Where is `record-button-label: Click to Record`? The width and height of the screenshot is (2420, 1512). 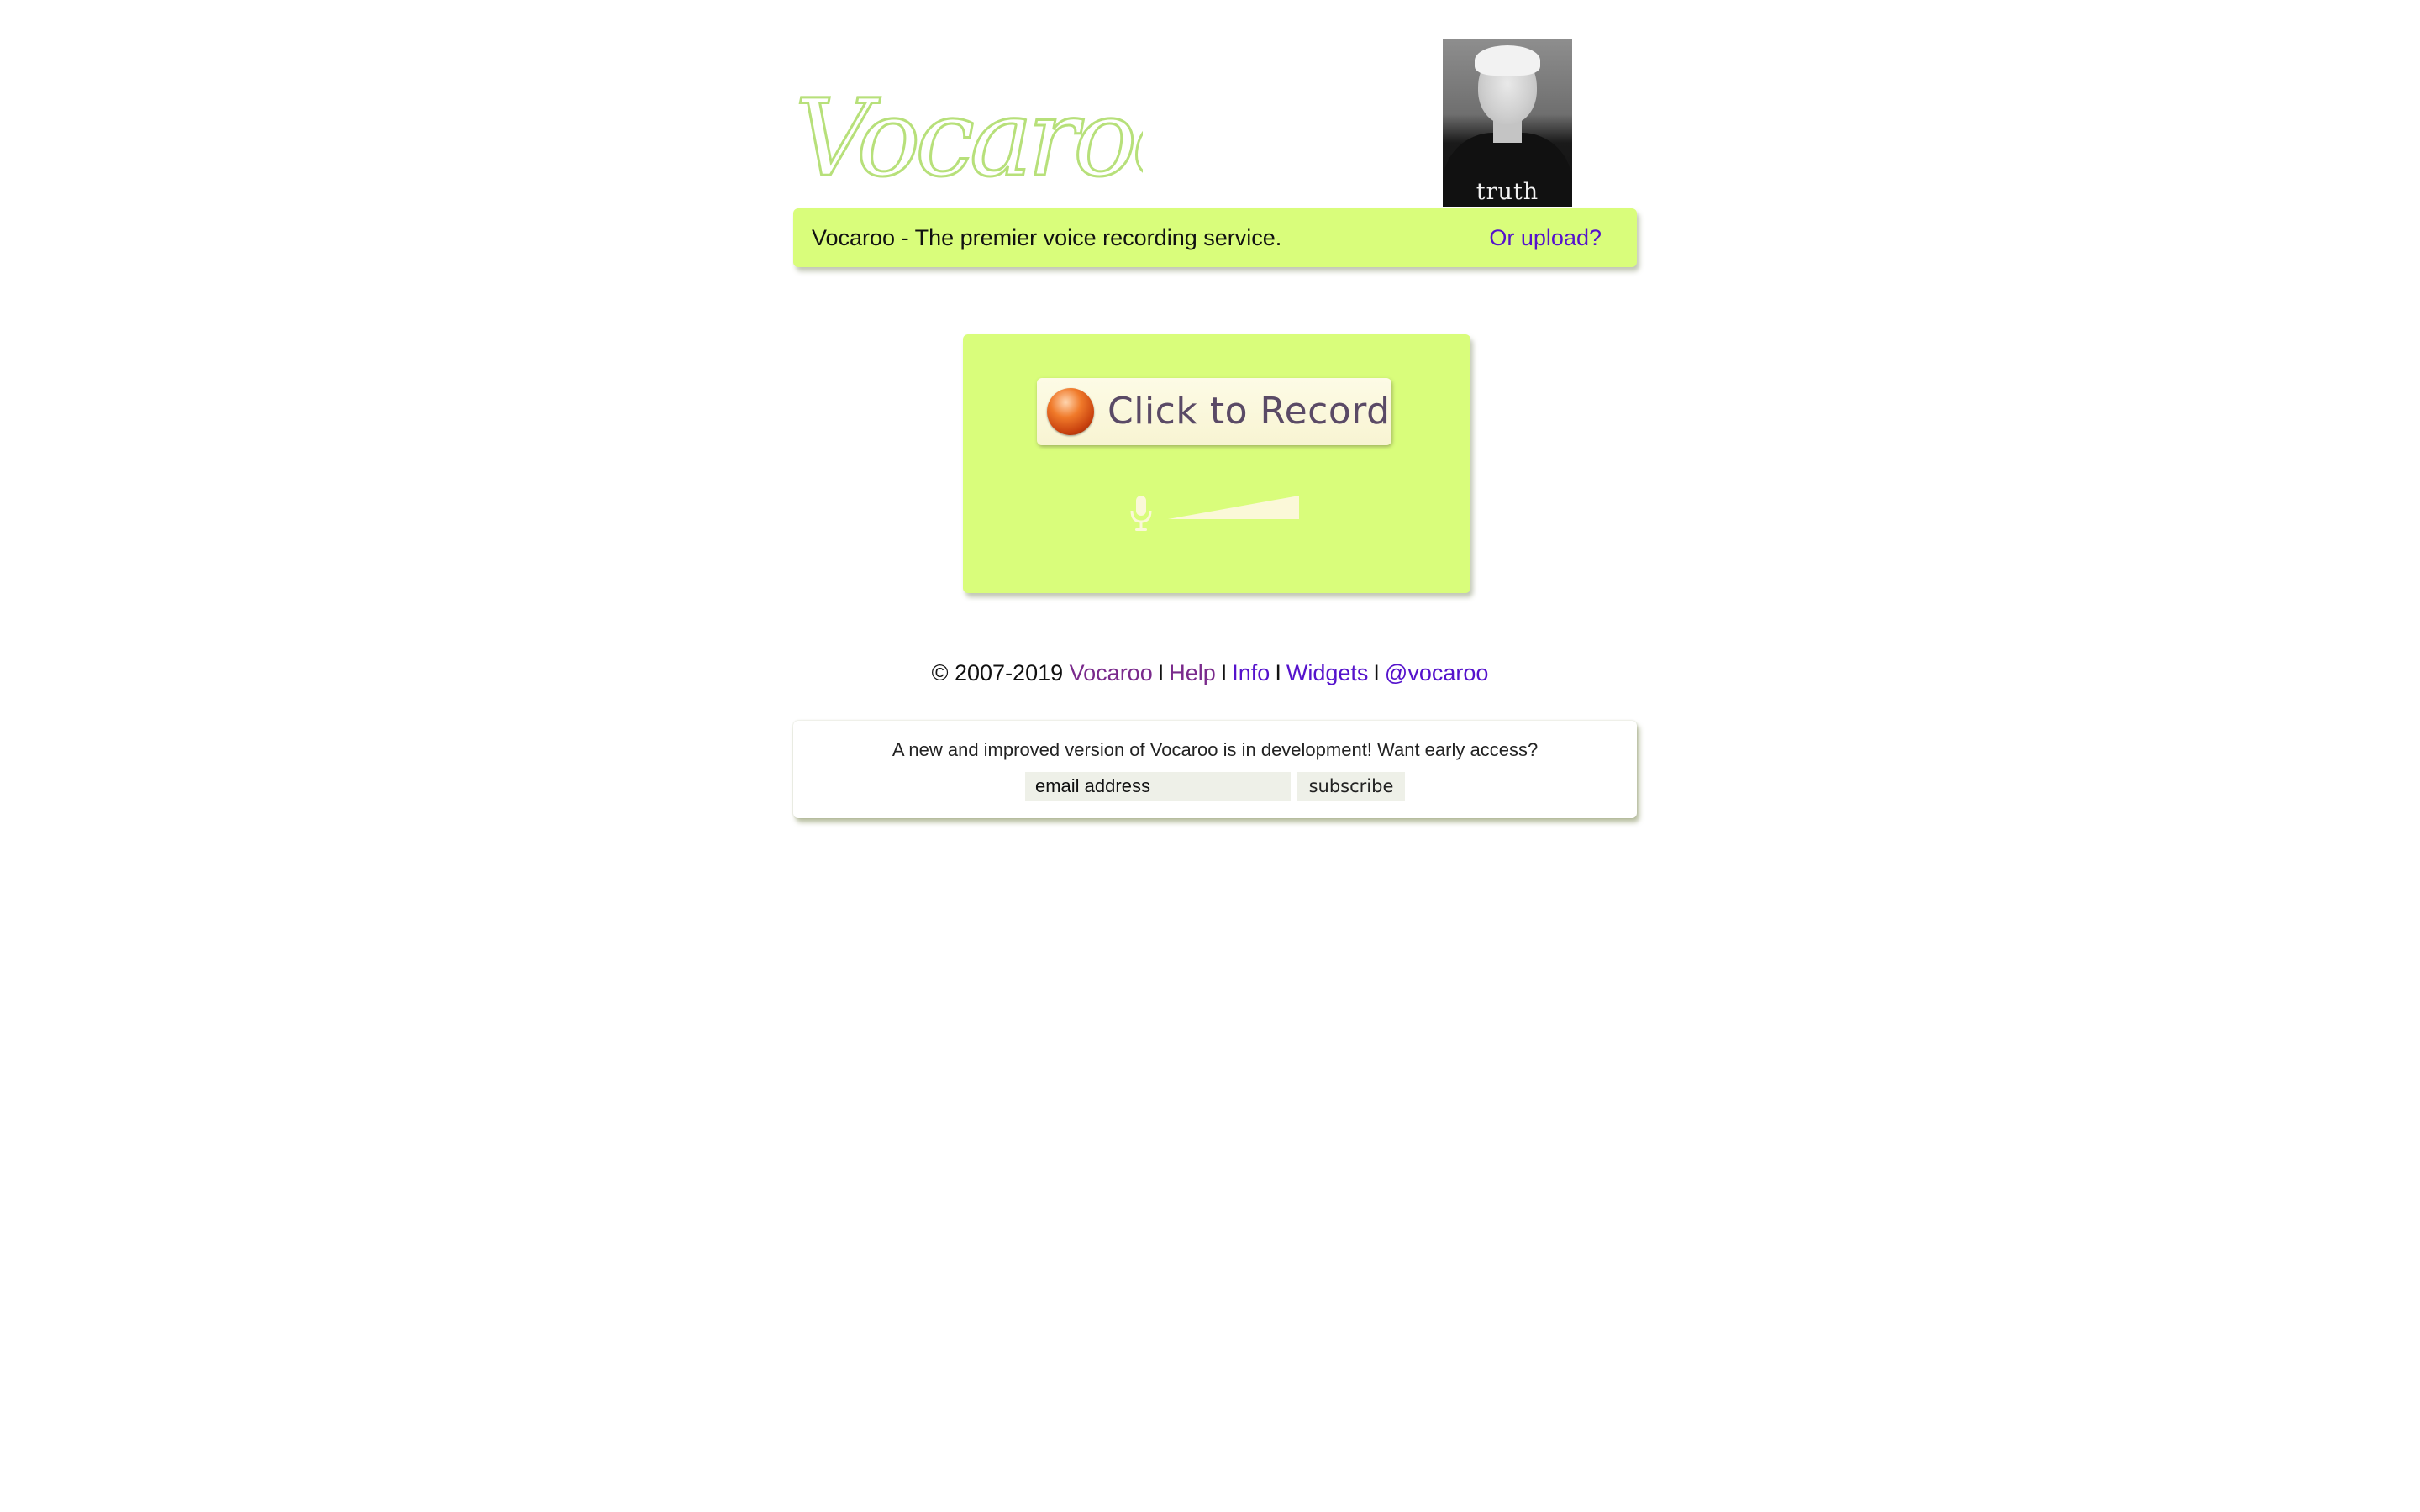
record-button-label: Click to Record is located at coordinates (1249, 411).